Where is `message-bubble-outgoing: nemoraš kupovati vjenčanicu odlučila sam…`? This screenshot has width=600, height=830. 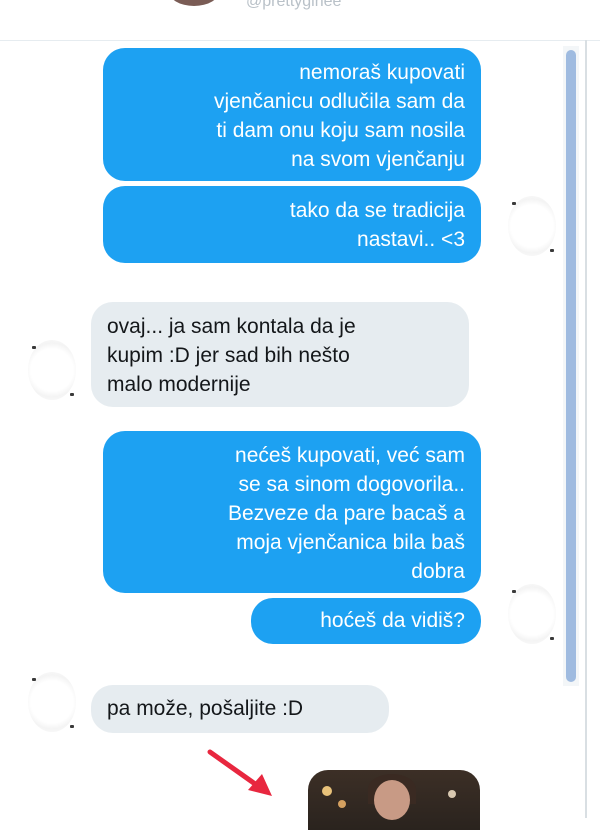
message-bubble-outgoing: nemoraš kupovati vjenčanicu odlučila sam… is located at coordinates (292, 114).